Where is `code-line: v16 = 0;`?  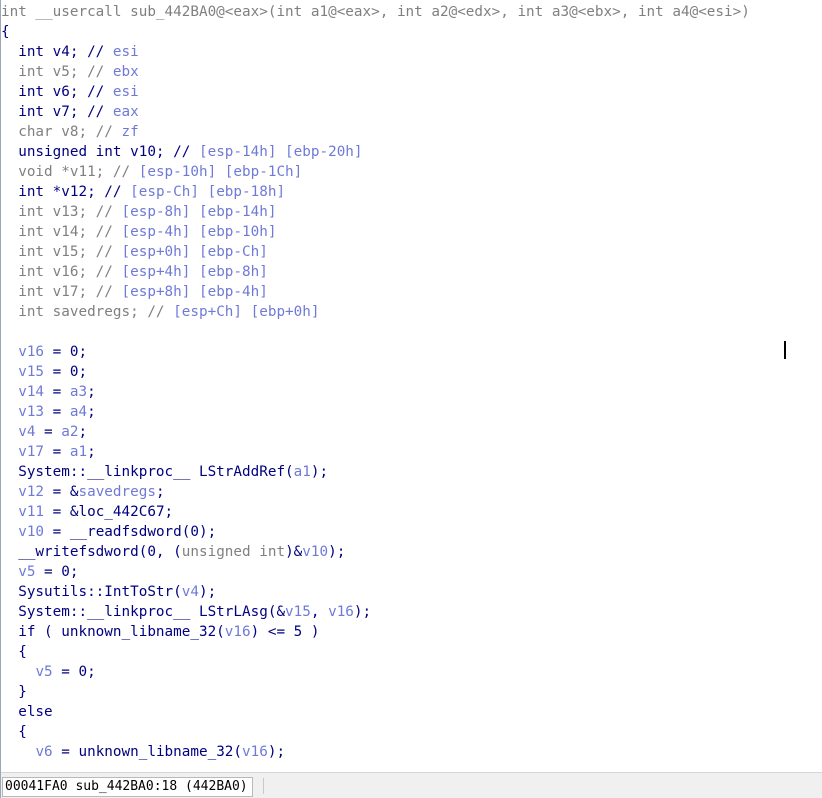
code-line: v16 = 0; is located at coordinates (44, 352).